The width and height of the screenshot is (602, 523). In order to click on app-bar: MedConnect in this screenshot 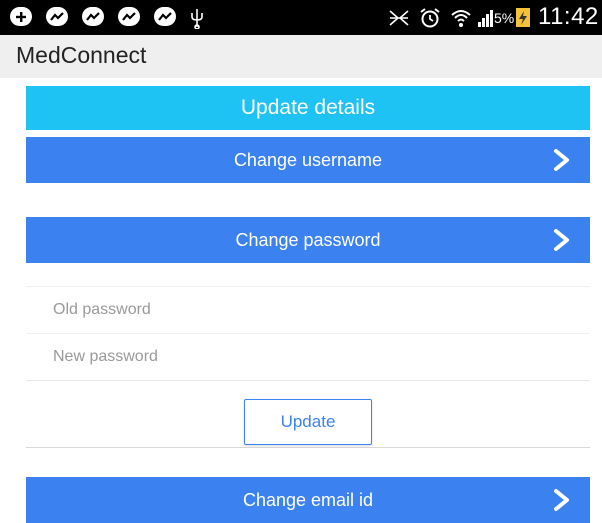, I will do `click(301, 56)`.